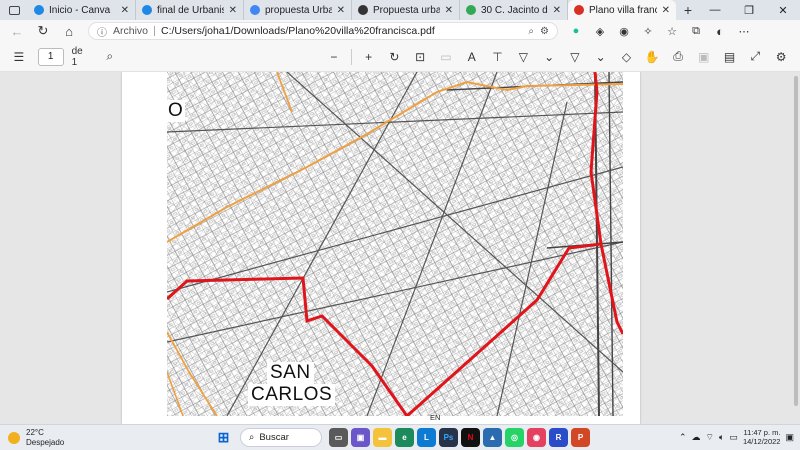 The height and width of the screenshot is (450, 800). Describe the element at coordinates (363, 10) in the screenshot. I see `issuu-icon` at that location.